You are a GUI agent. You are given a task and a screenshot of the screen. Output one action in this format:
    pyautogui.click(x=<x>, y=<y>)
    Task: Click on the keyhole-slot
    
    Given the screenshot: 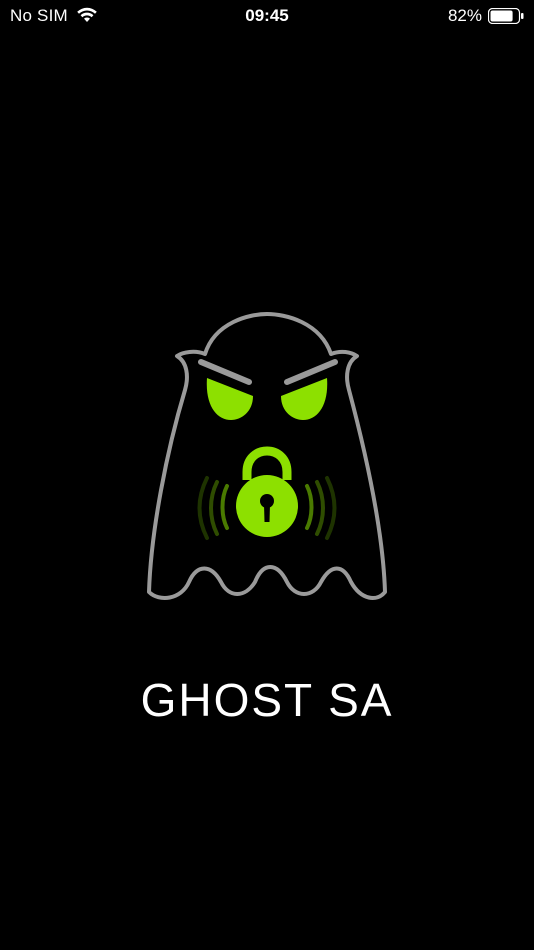 What is the action you would take?
    pyautogui.click(x=267, y=513)
    